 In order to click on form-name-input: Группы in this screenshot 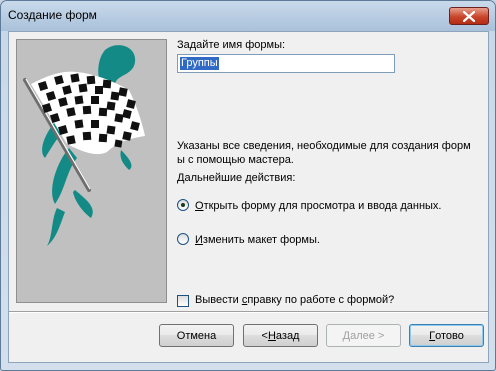, I will do `click(286, 63)`.